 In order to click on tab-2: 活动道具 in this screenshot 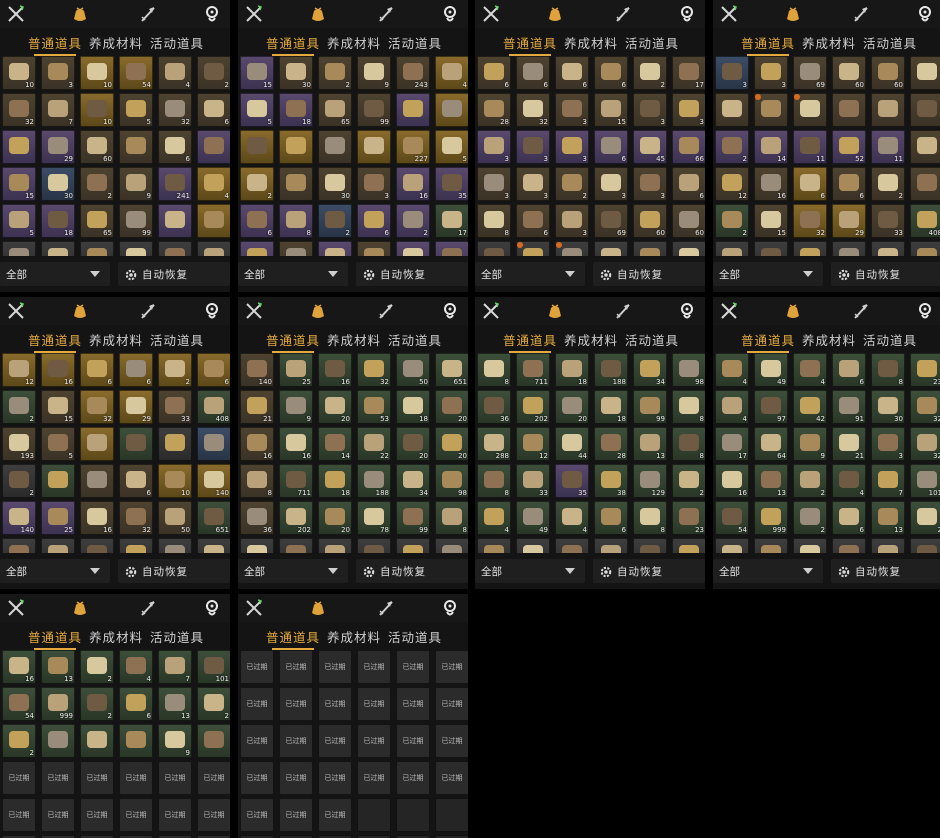, I will do `click(652, 339)`.